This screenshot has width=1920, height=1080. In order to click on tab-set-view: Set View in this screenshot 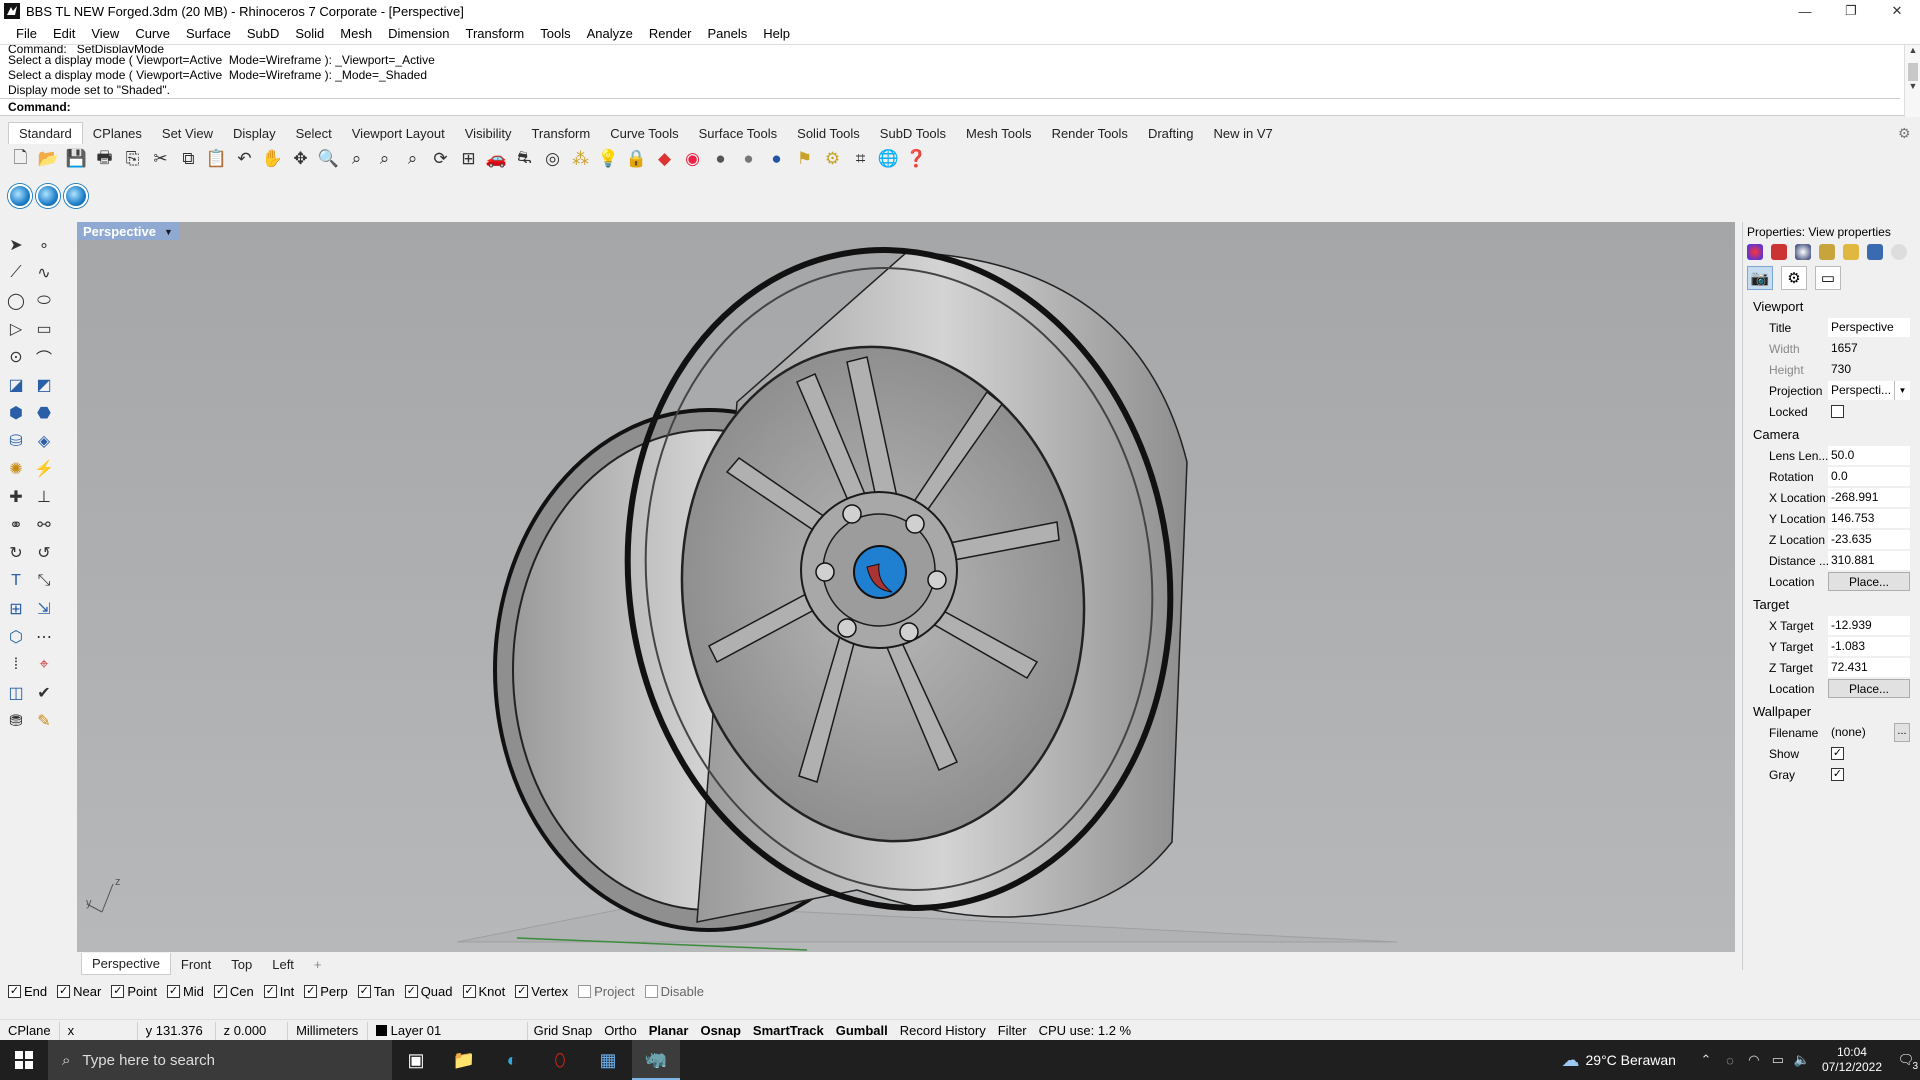, I will do `click(187, 133)`.